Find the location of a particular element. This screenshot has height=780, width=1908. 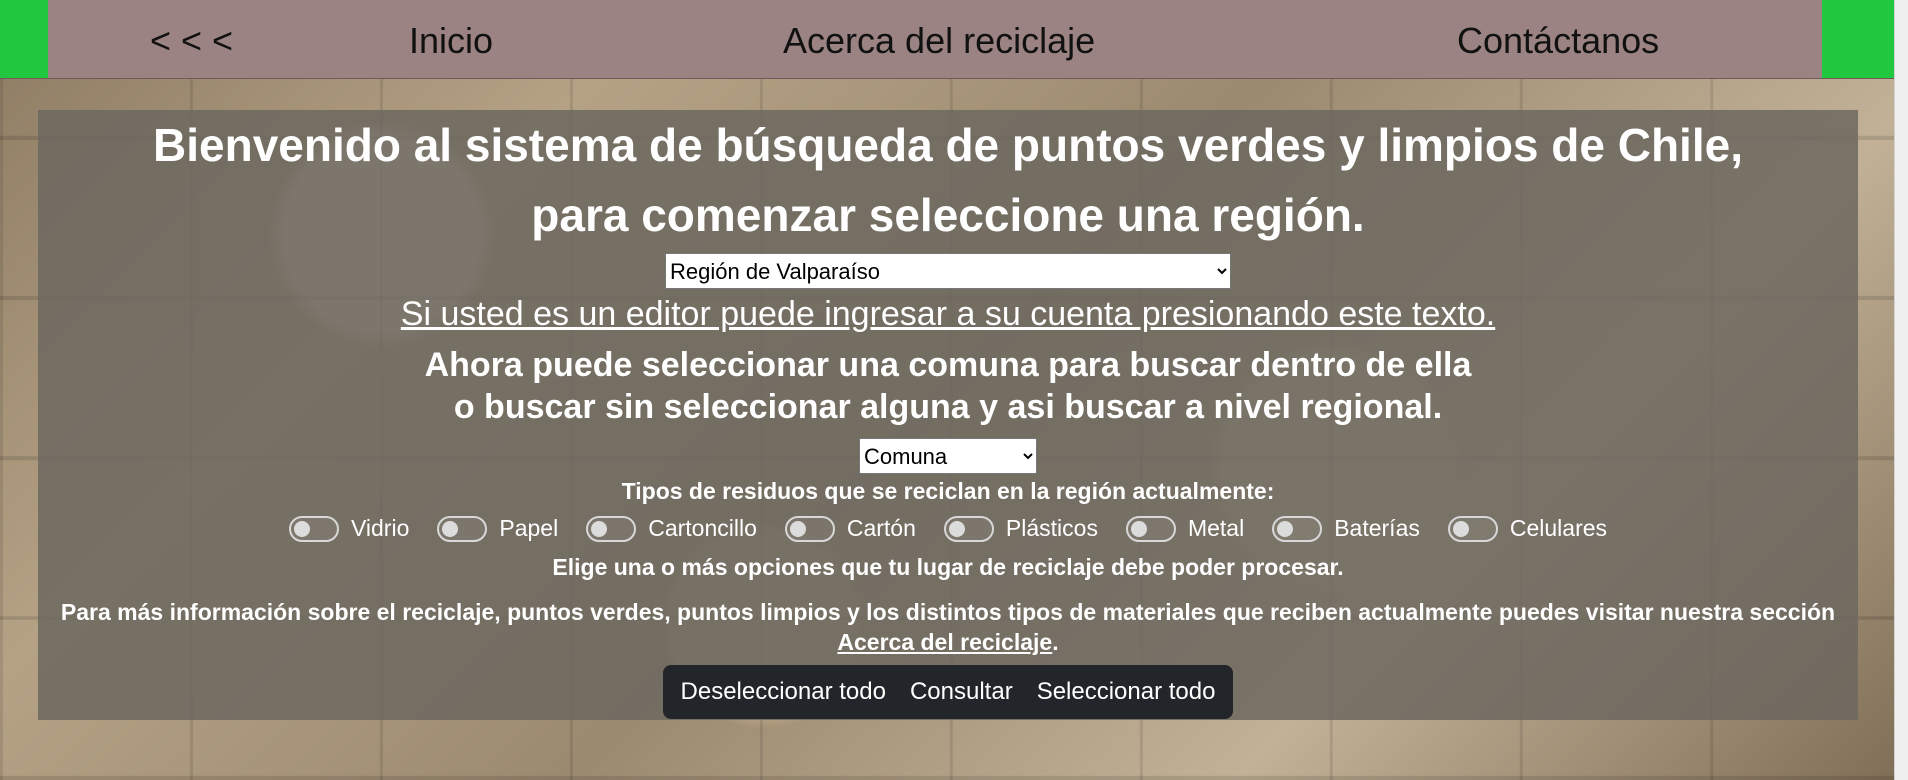

region-select-wrap: Región de Valparaíso is located at coordinates (948, 271).